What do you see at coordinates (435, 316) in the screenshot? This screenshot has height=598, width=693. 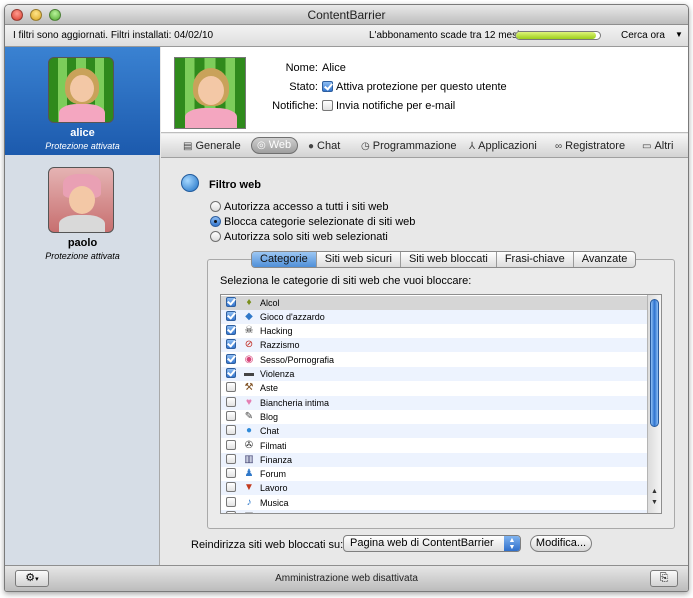 I see `category-row: ◆ Gioco d'azzardo` at bounding box center [435, 316].